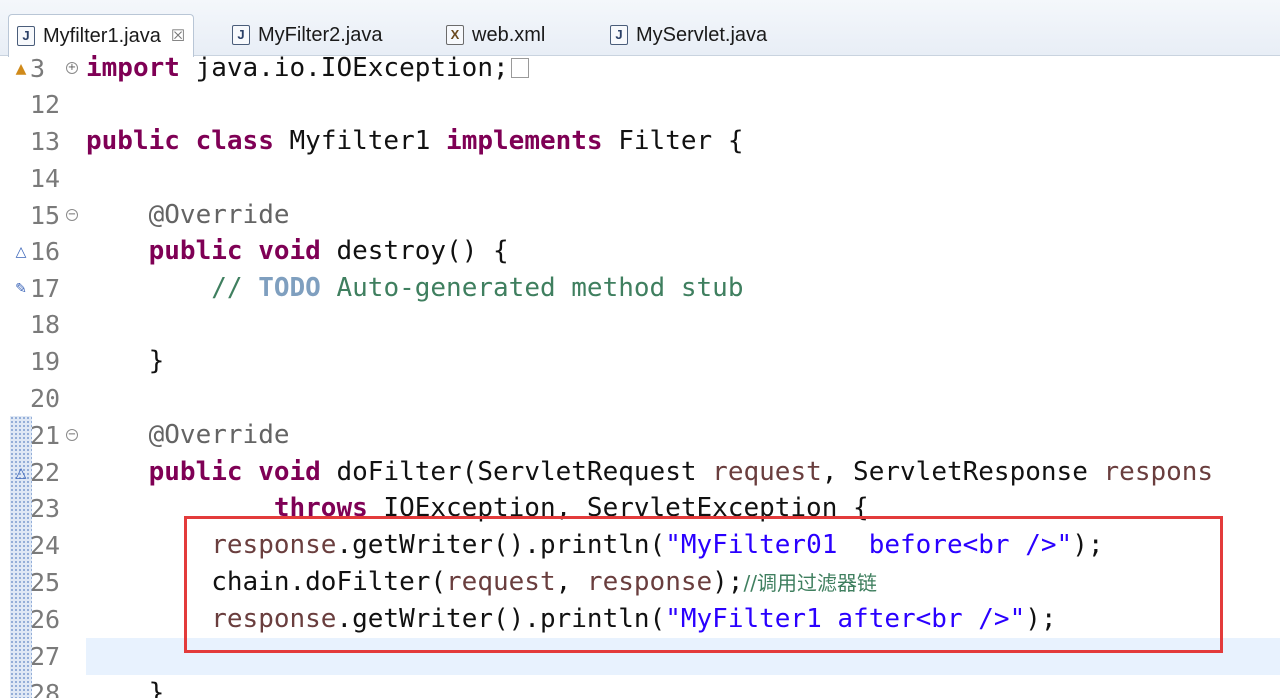  Describe the element at coordinates (45, 104) in the screenshot. I see `line-number: 12` at that location.